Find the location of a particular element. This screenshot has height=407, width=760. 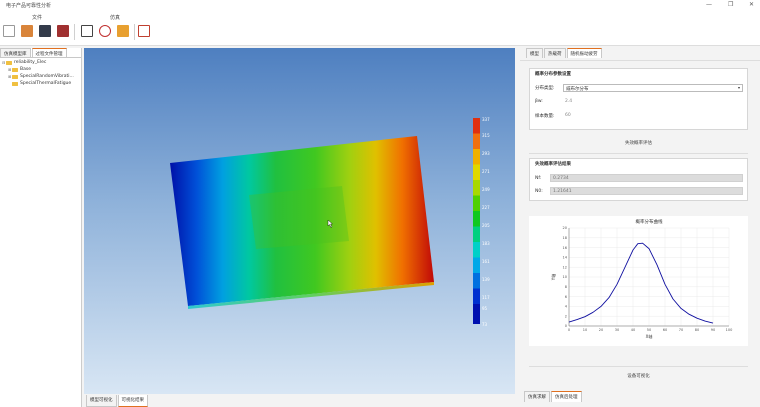

eval-results-group: 失效概率评估结果 Nf: 0.2734 N0: 1.21641 is located at coordinates (638, 179).